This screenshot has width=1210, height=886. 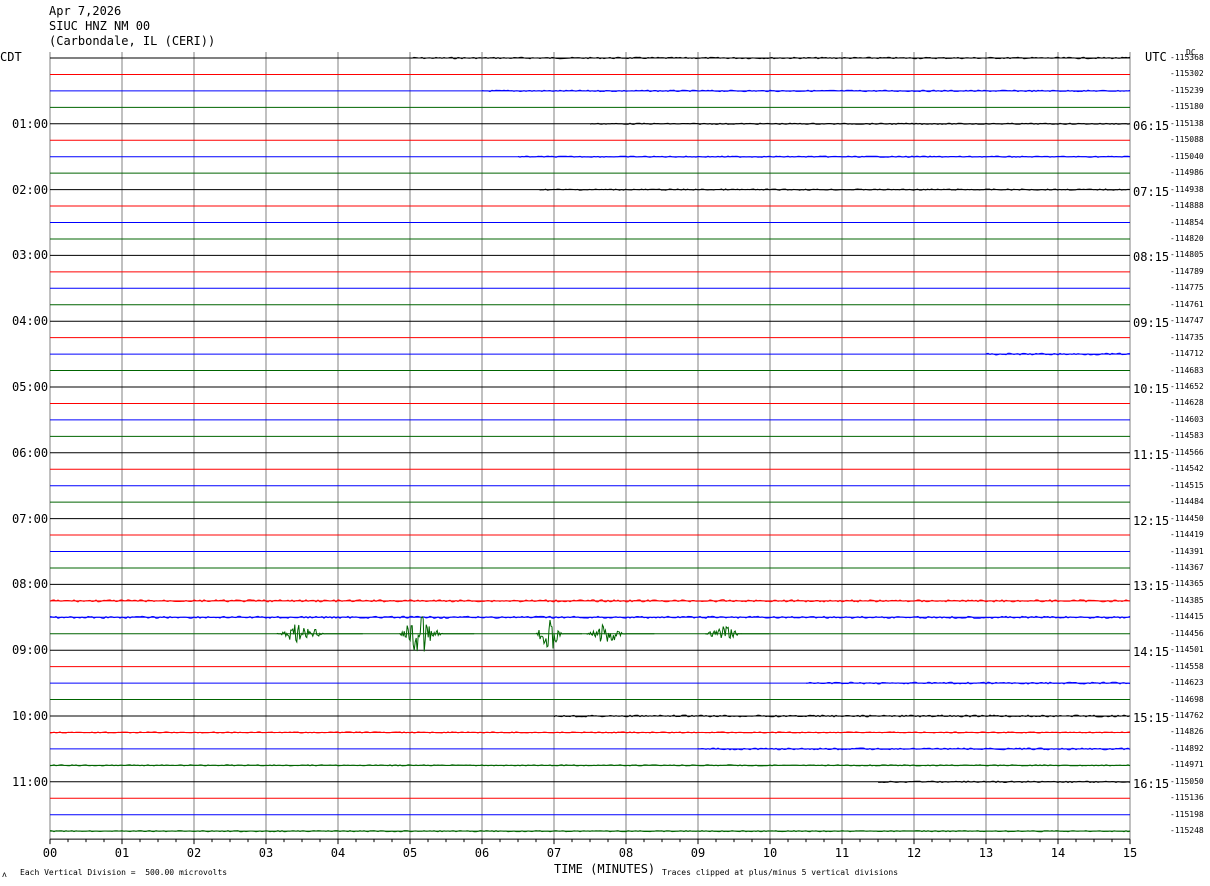 I want to click on right-hour-label: 14:15, so click(x=1151, y=652).